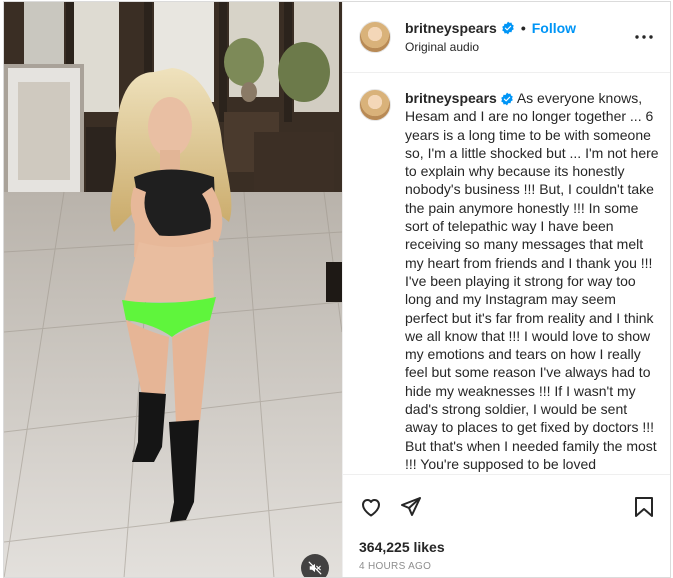 The image size is (673, 578). I want to click on post-header: britneyspears • Follow Original audio, so click(506, 37).